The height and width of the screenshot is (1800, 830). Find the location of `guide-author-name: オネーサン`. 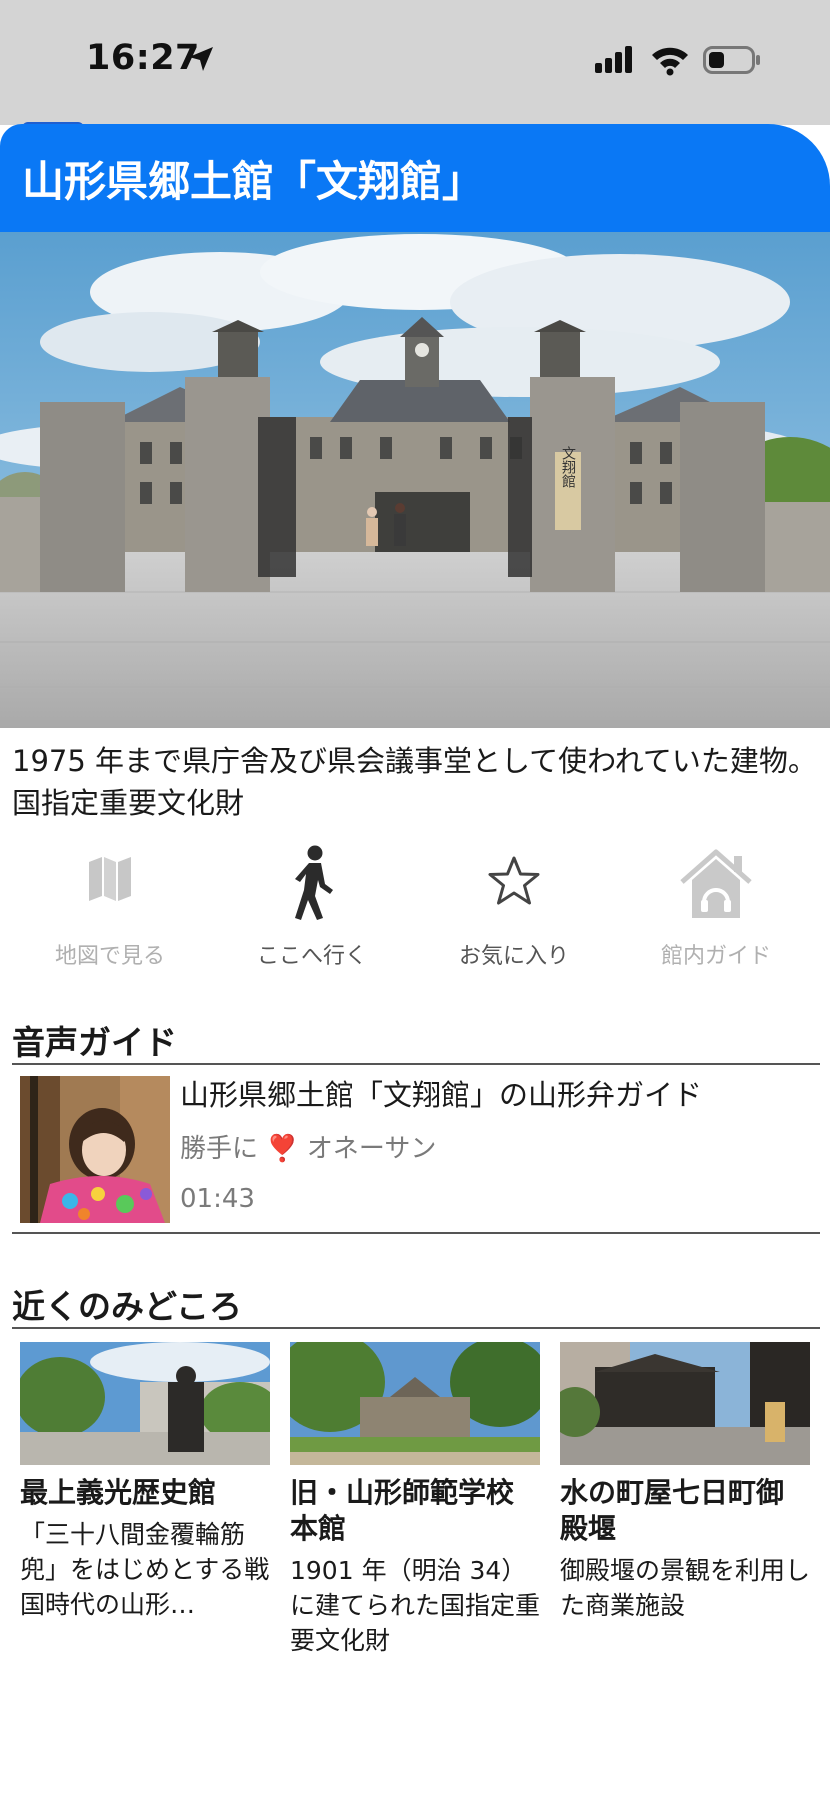

guide-author-name: オネーサン is located at coordinates (371, 1149).